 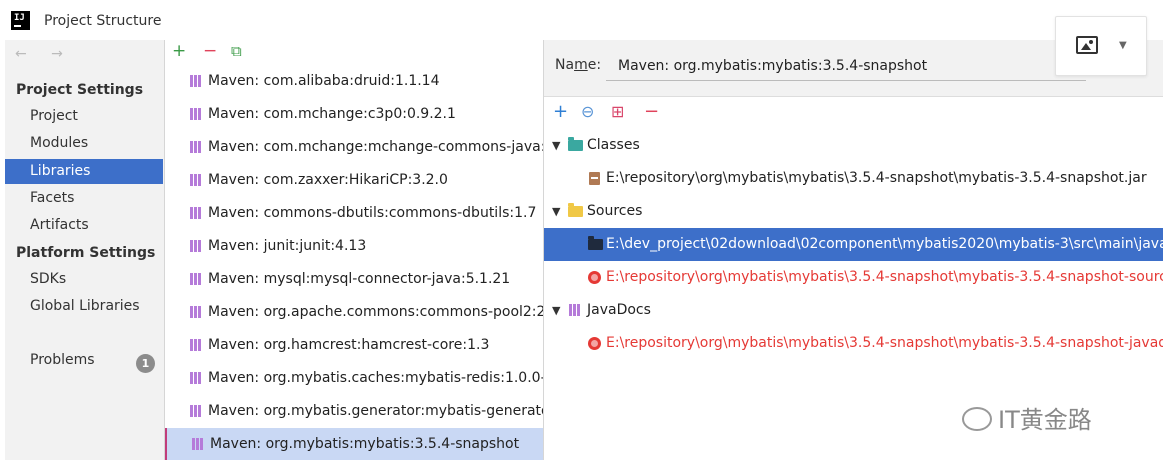 I want to click on javadocs-icon, so click(x=575, y=310).